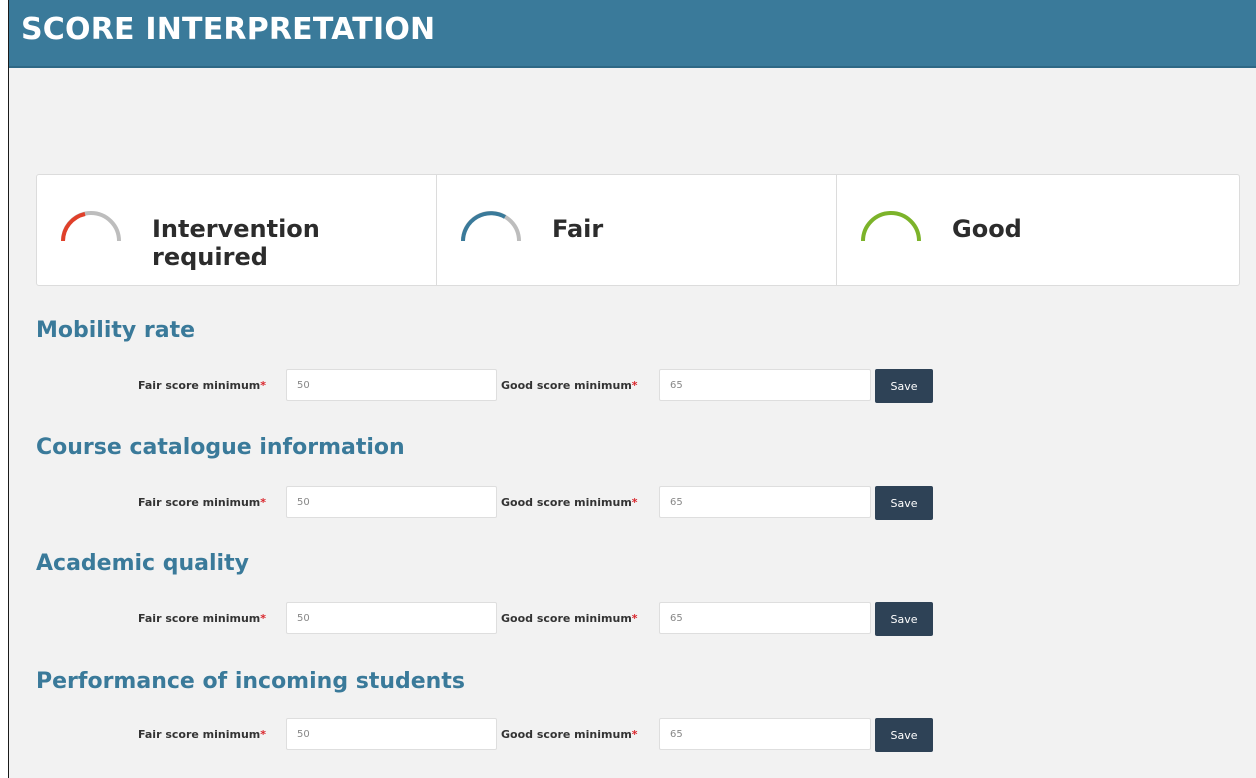 The image size is (1256, 778). Describe the element at coordinates (987, 229) in the screenshot. I see `legend-label: Good` at that location.